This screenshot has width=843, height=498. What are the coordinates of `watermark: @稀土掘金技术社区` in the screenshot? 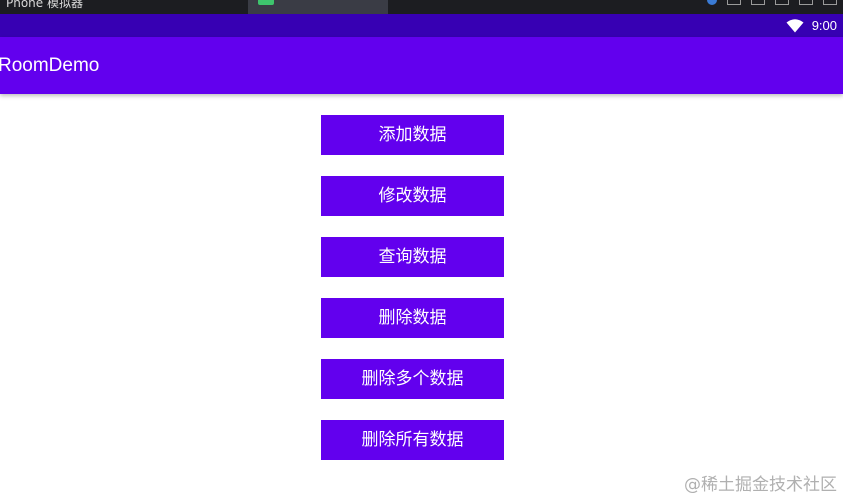 It's located at (760, 485).